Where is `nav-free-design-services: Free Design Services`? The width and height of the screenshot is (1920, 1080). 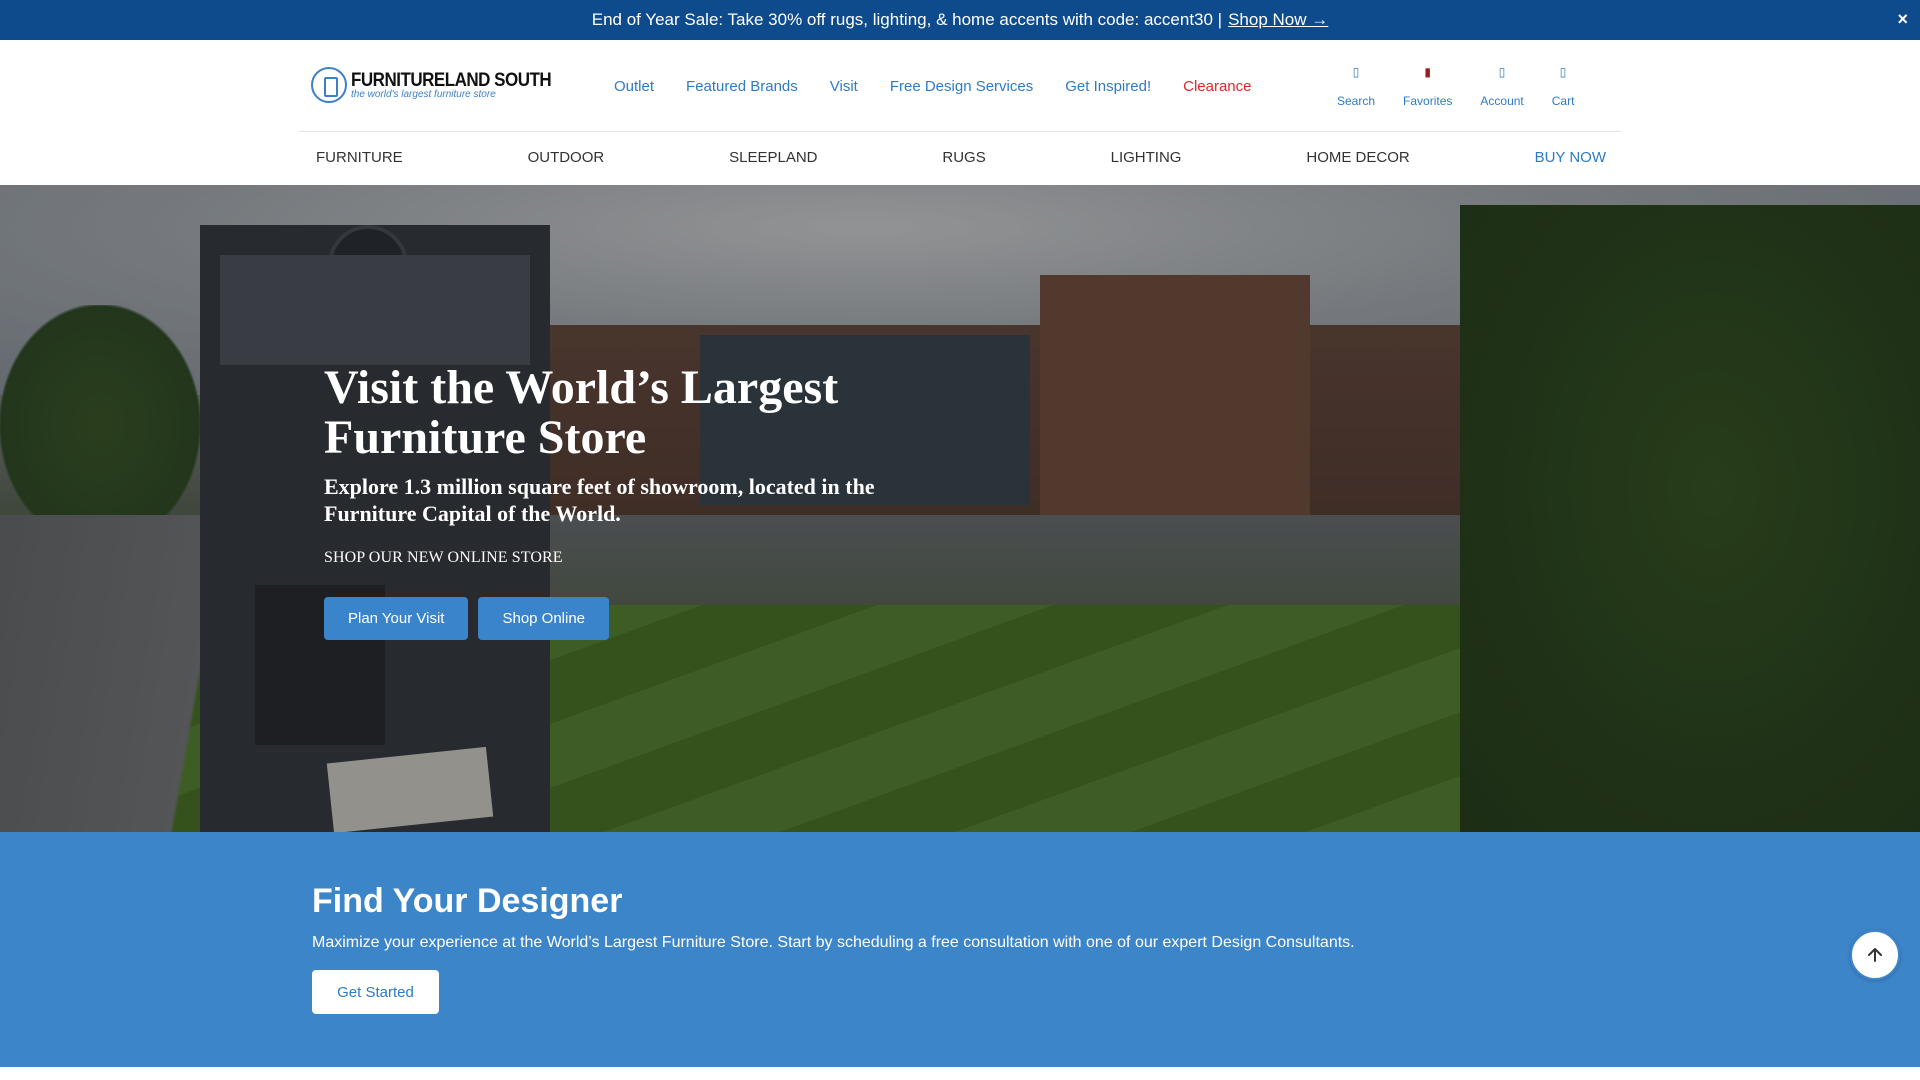
nav-free-design-services: Free Design Services is located at coordinates (961, 86).